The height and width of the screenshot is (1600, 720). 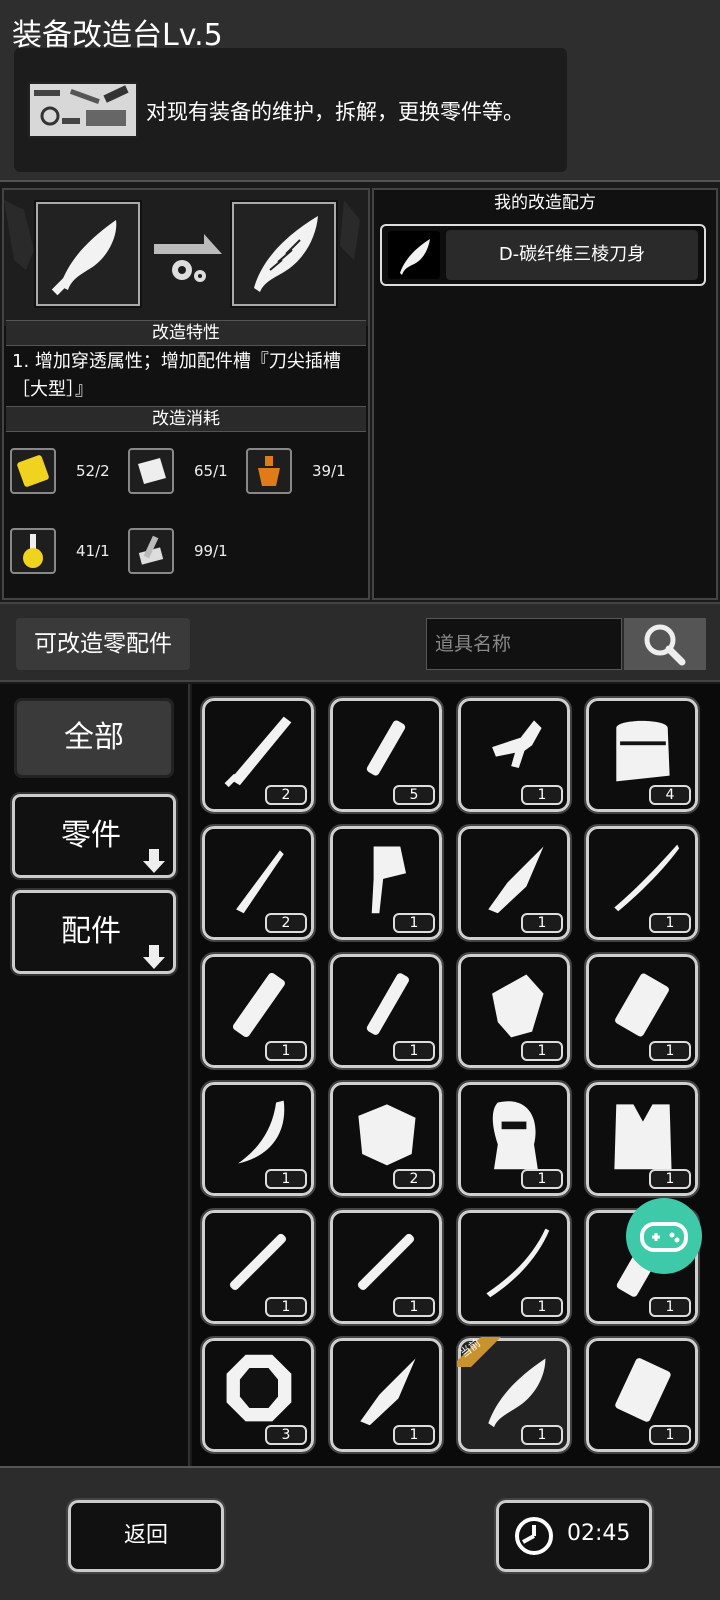 I want to click on item-count: 5, so click(x=414, y=795).